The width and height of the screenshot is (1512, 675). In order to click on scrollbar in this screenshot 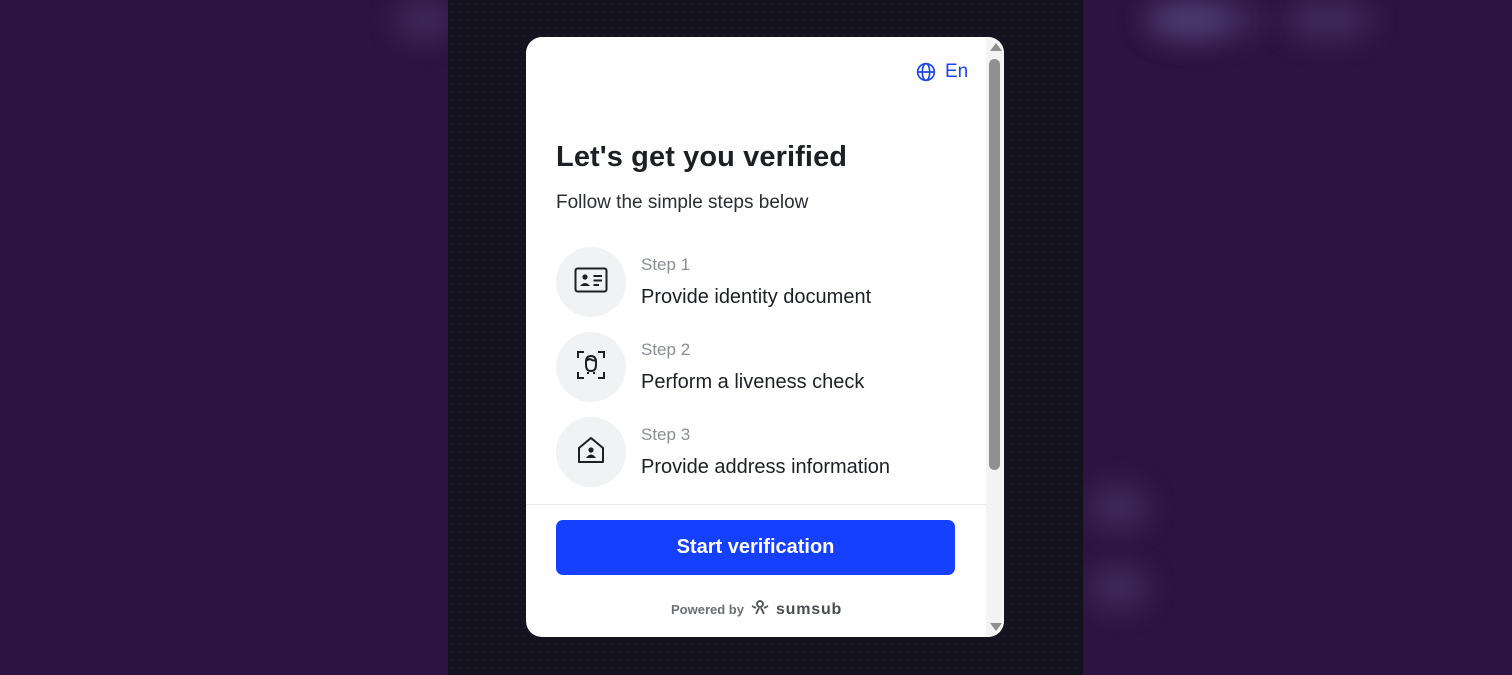, I will do `click(995, 337)`.